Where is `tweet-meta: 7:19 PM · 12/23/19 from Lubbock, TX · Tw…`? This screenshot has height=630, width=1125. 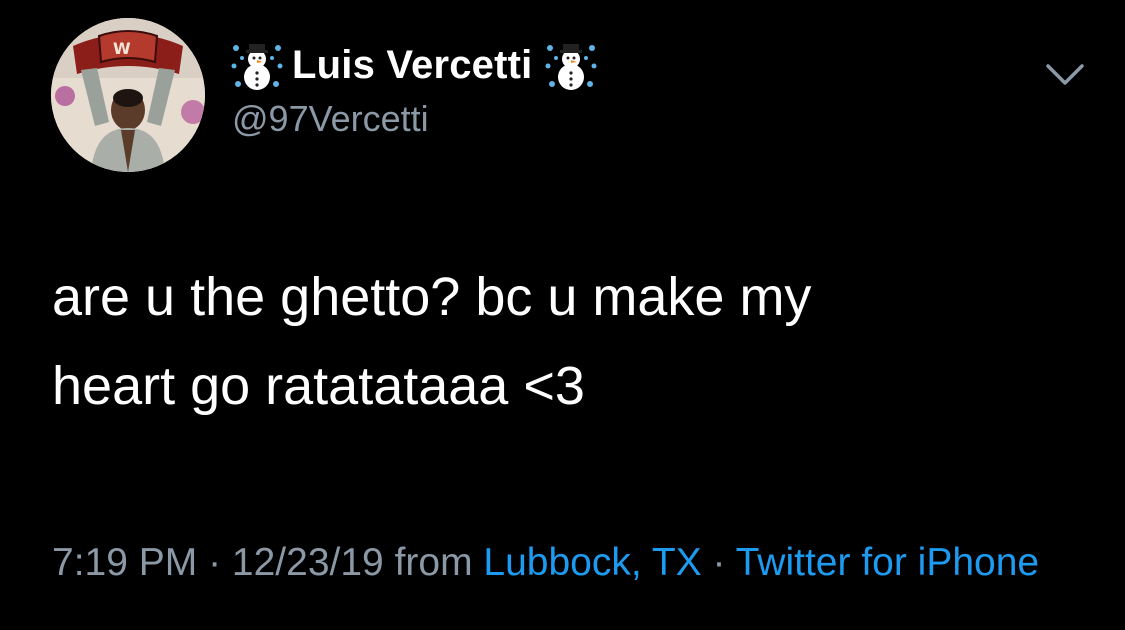 tweet-meta: 7:19 PM · 12/23/19 from Lubbock, TX · Tw… is located at coordinates (582, 562).